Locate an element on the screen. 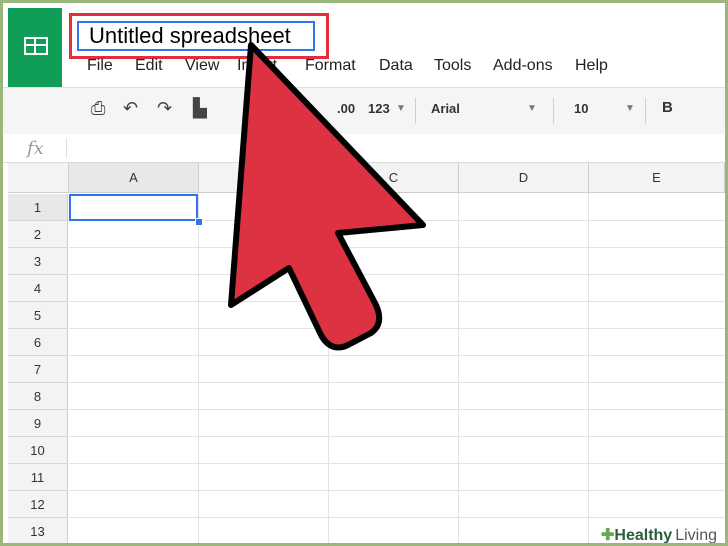  watermark-text-living: Living is located at coordinates (696, 535).